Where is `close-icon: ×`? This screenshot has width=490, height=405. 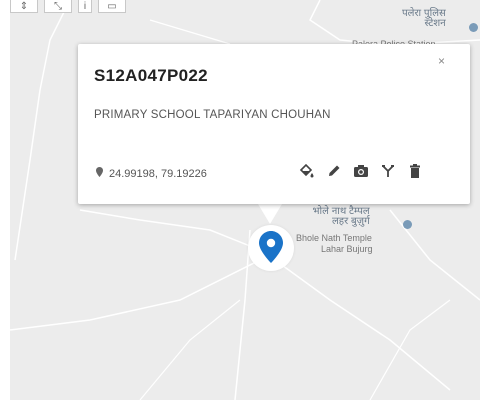 close-icon: × is located at coordinates (441, 61).